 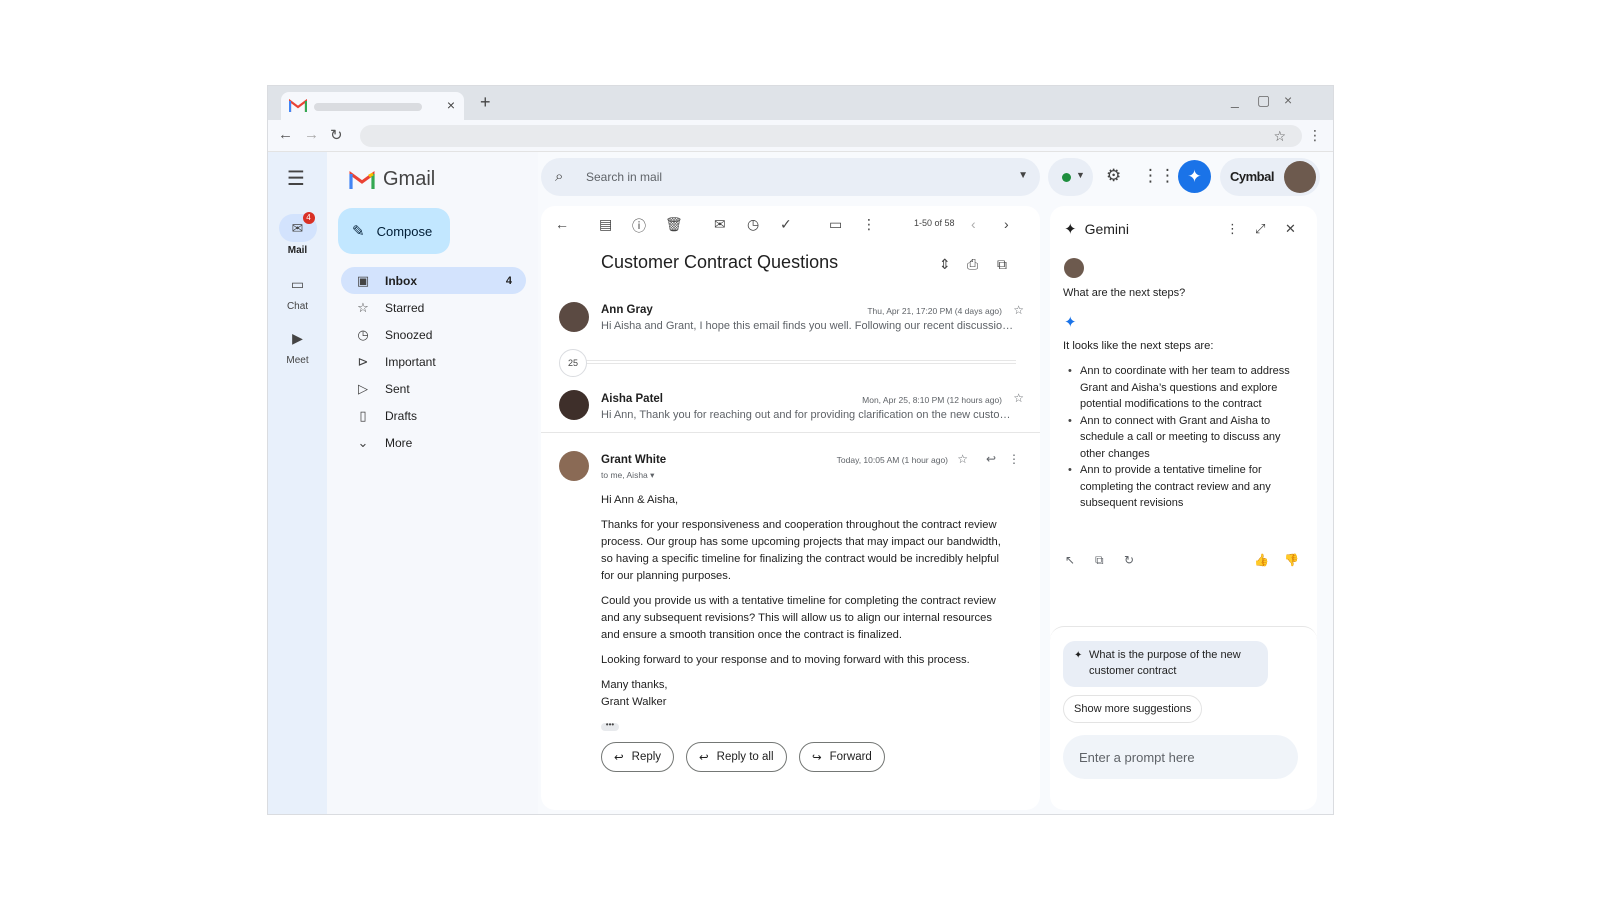 What do you see at coordinates (1261, 560) in the screenshot?
I see `thumbs-up-icon: 👍` at bounding box center [1261, 560].